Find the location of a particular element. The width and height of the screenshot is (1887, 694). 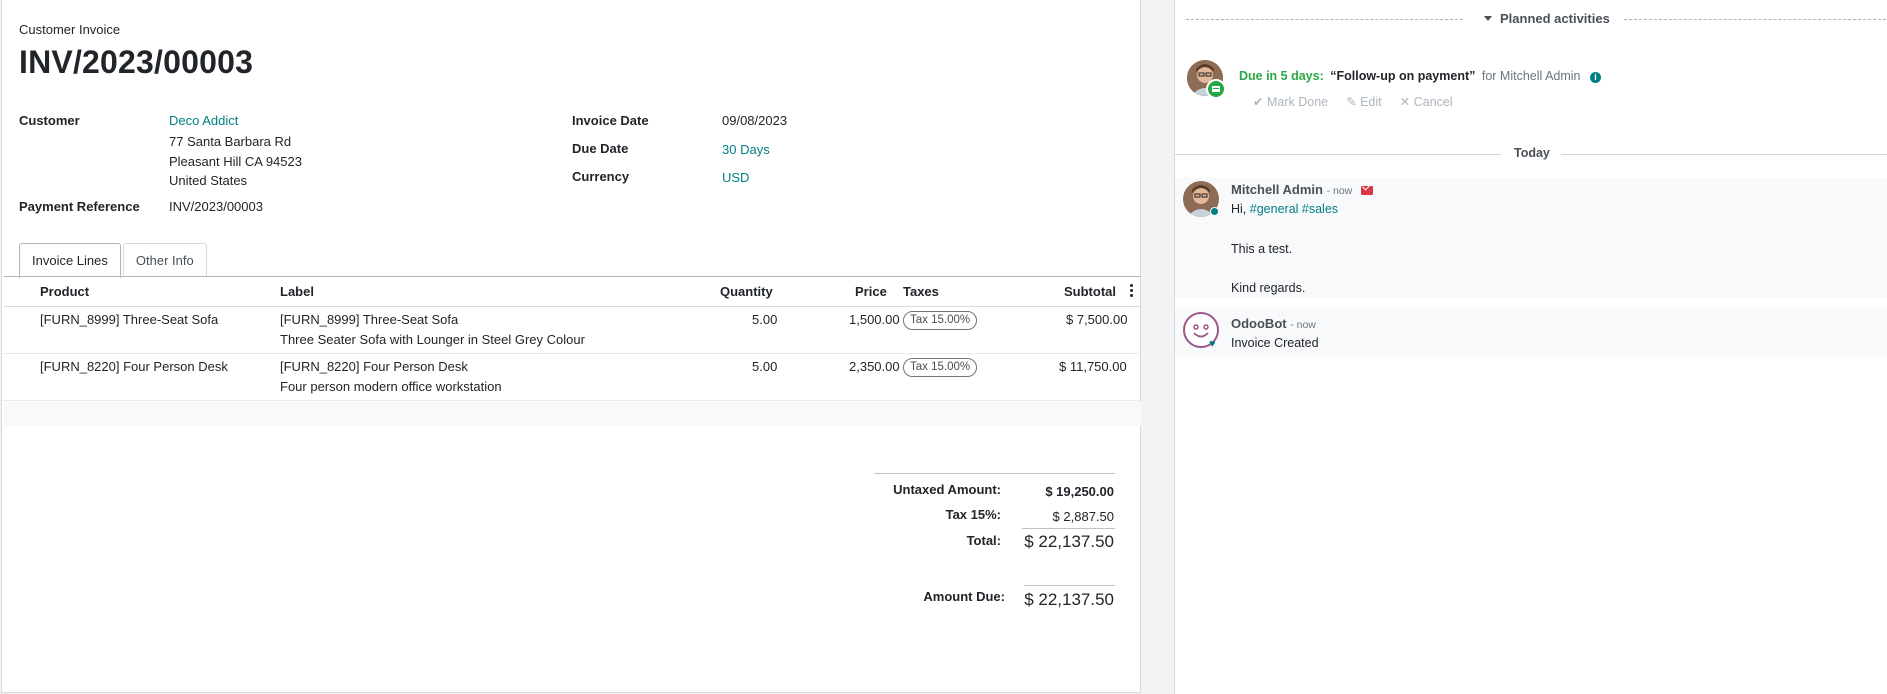

message-text: Hi, is located at coordinates (1239, 209).